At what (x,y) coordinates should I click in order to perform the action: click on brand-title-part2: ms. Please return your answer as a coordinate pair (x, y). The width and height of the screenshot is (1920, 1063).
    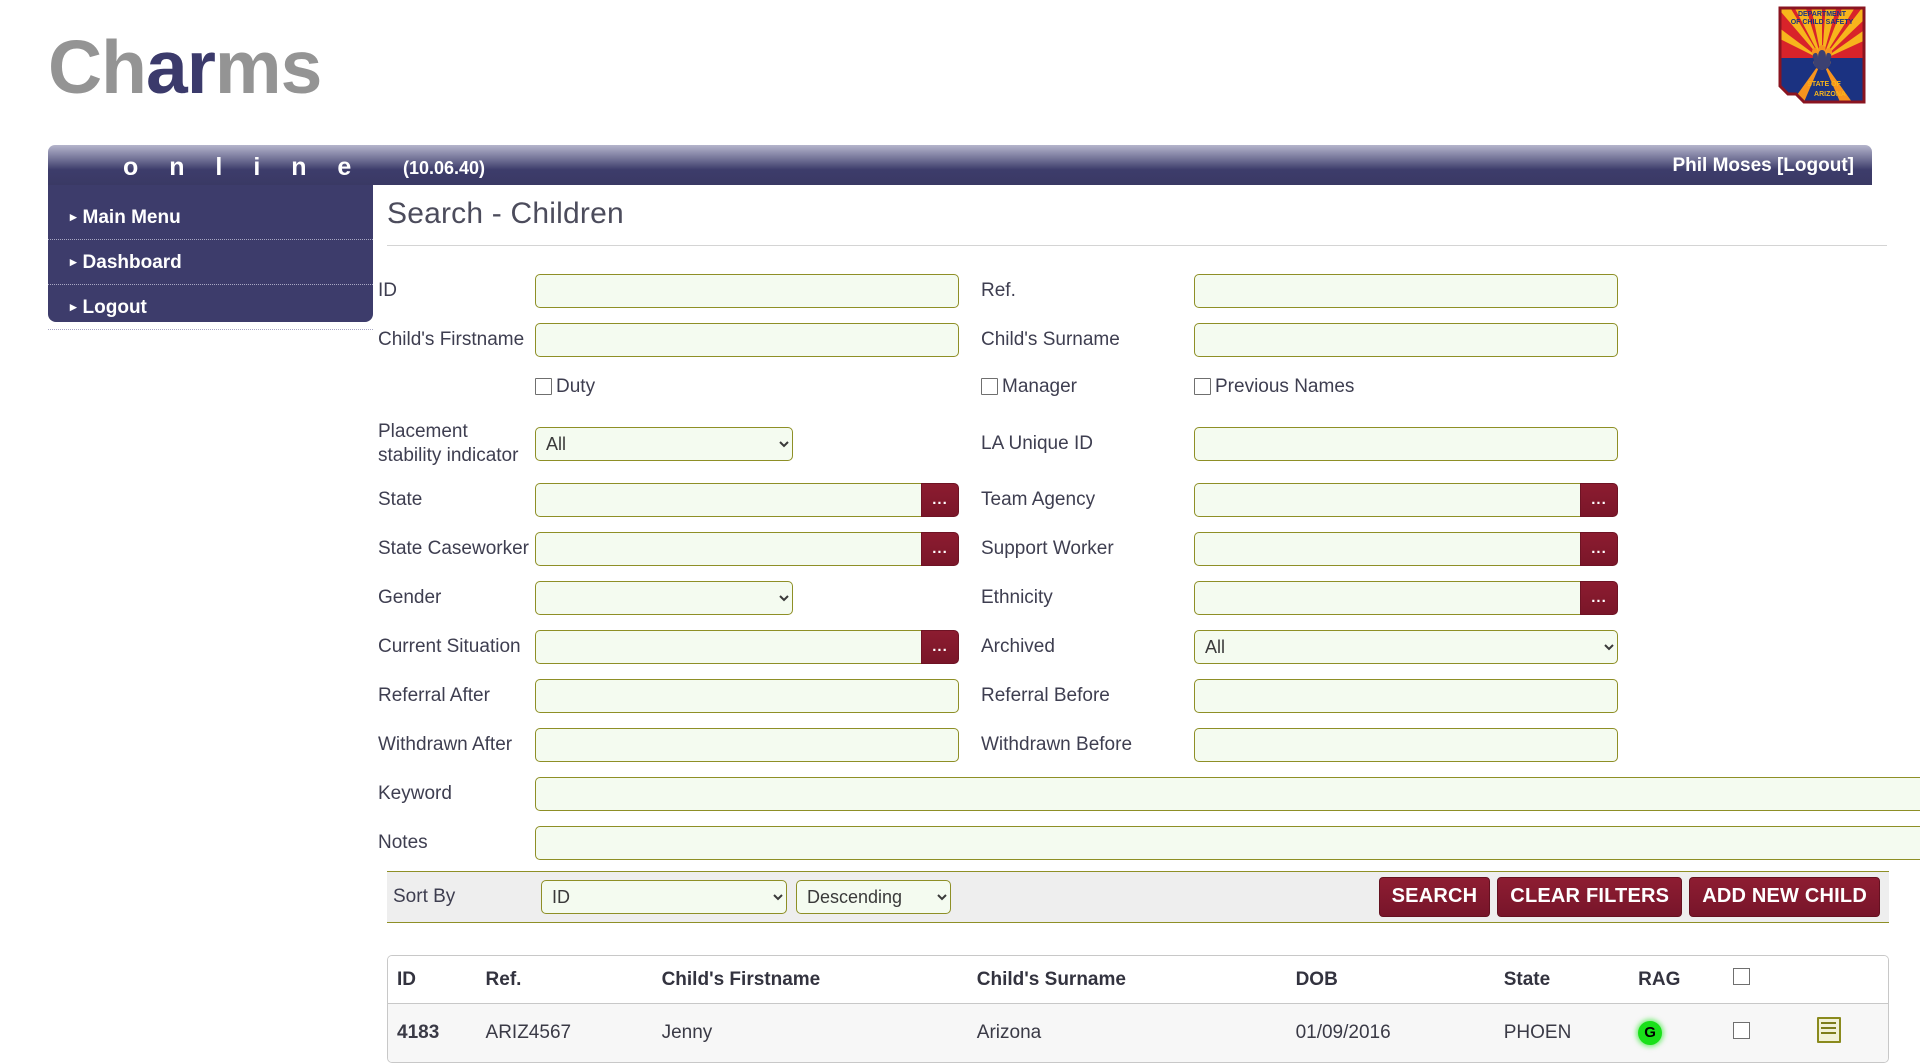
    Looking at the image, I should click on (268, 67).